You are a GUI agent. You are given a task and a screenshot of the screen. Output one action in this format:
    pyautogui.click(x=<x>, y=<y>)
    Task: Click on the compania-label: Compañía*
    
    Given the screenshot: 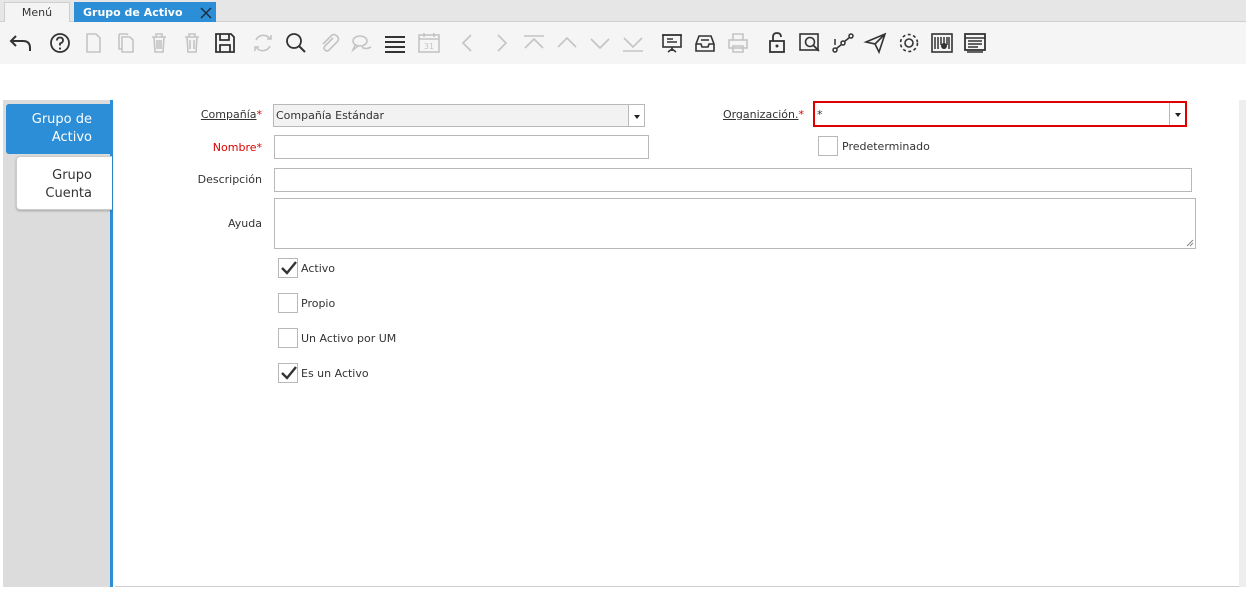 What is the action you would take?
    pyautogui.click(x=221, y=114)
    